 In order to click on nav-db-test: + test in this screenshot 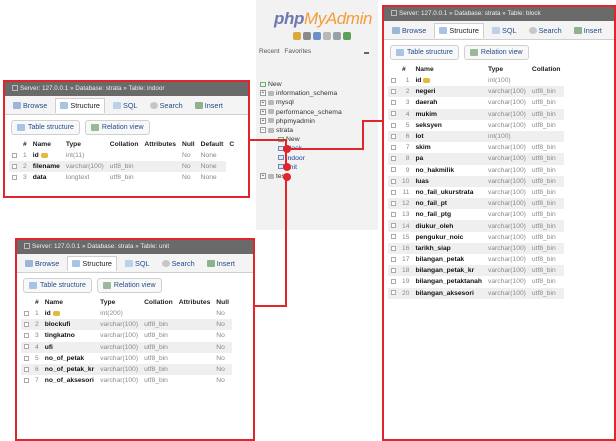, I will do `click(301, 176)`.